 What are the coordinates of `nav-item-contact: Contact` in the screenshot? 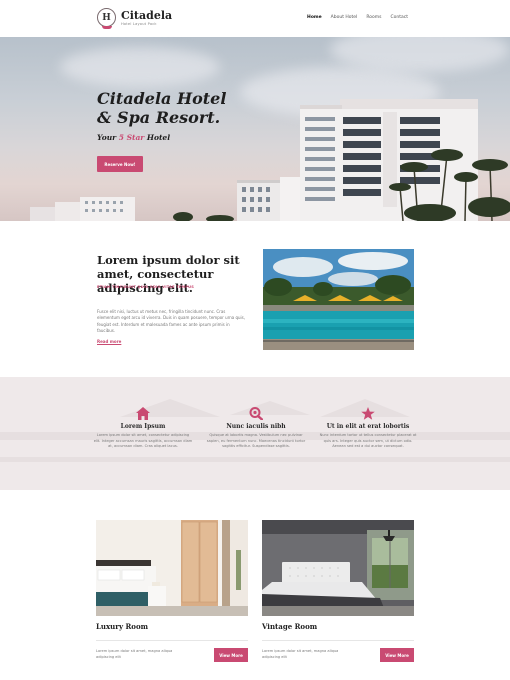 It's located at (399, 17).